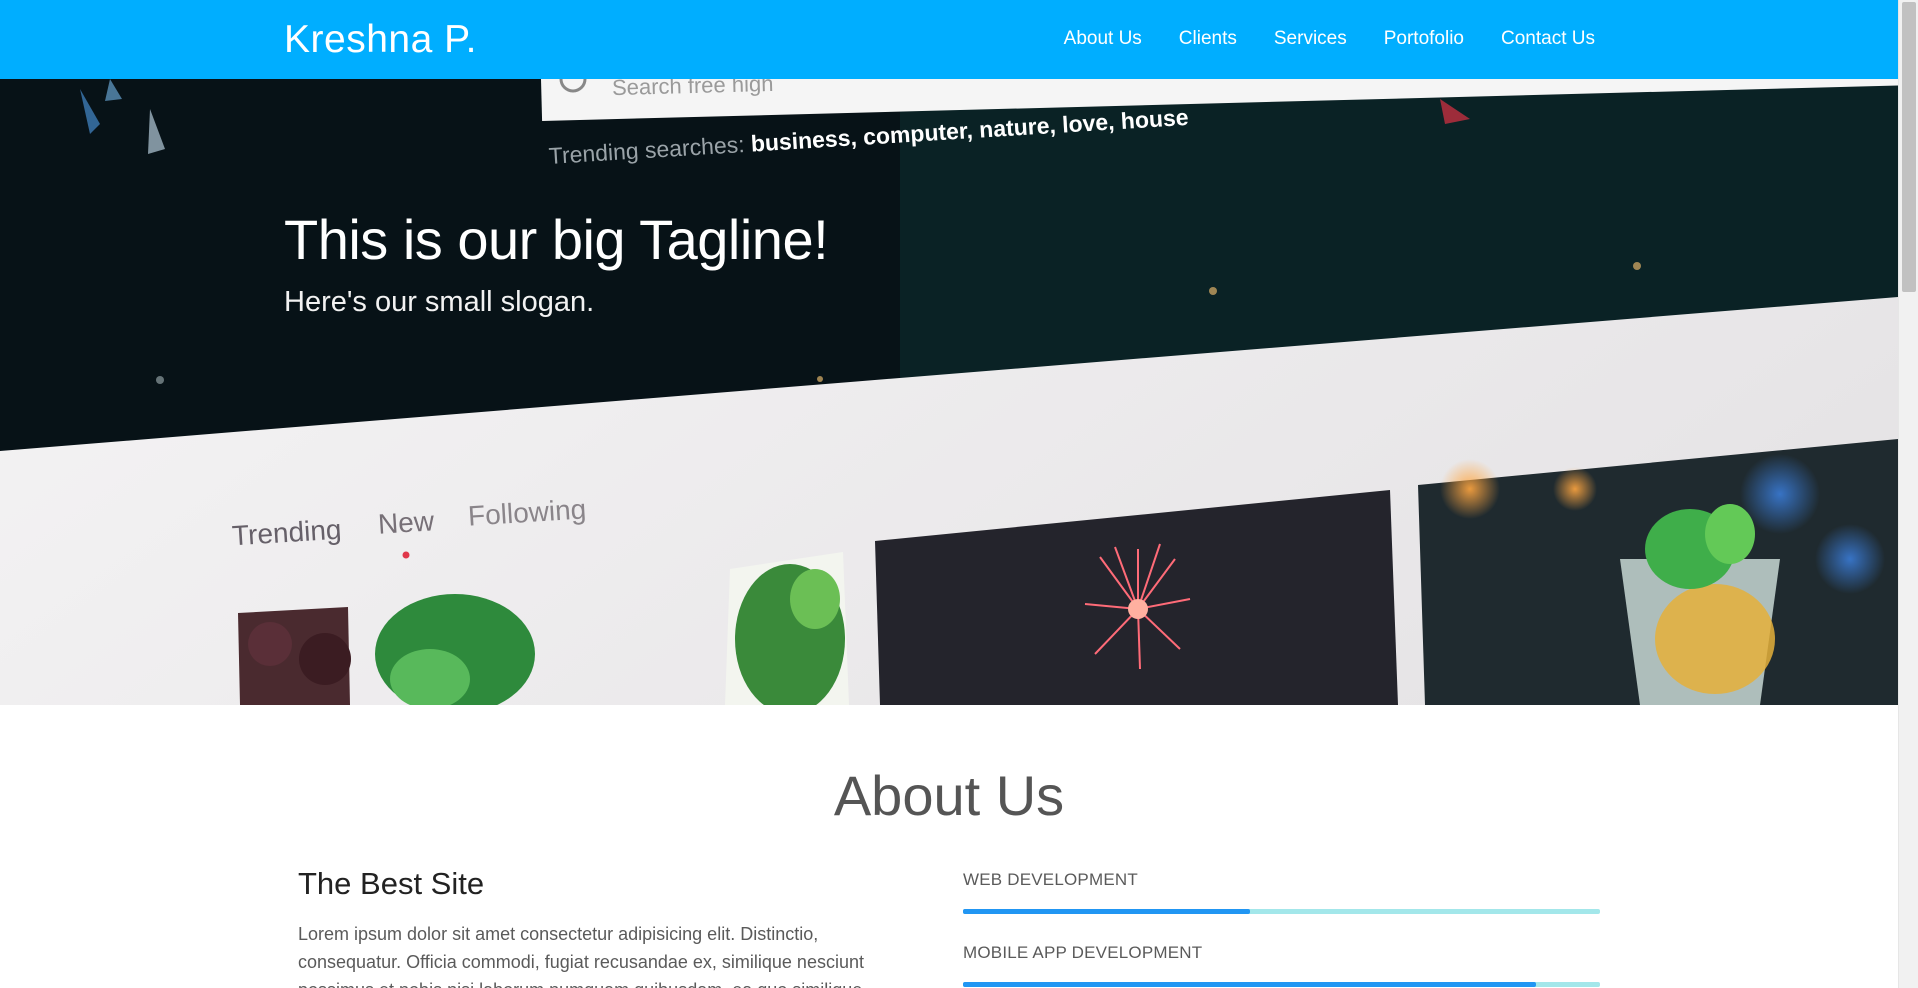 The width and height of the screenshot is (1918, 988). What do you see at coordinates (1050, 879) in the screenshot?
I see `skill-label: WEB DEVELOPMENT` at bounding box center [1050, 879].